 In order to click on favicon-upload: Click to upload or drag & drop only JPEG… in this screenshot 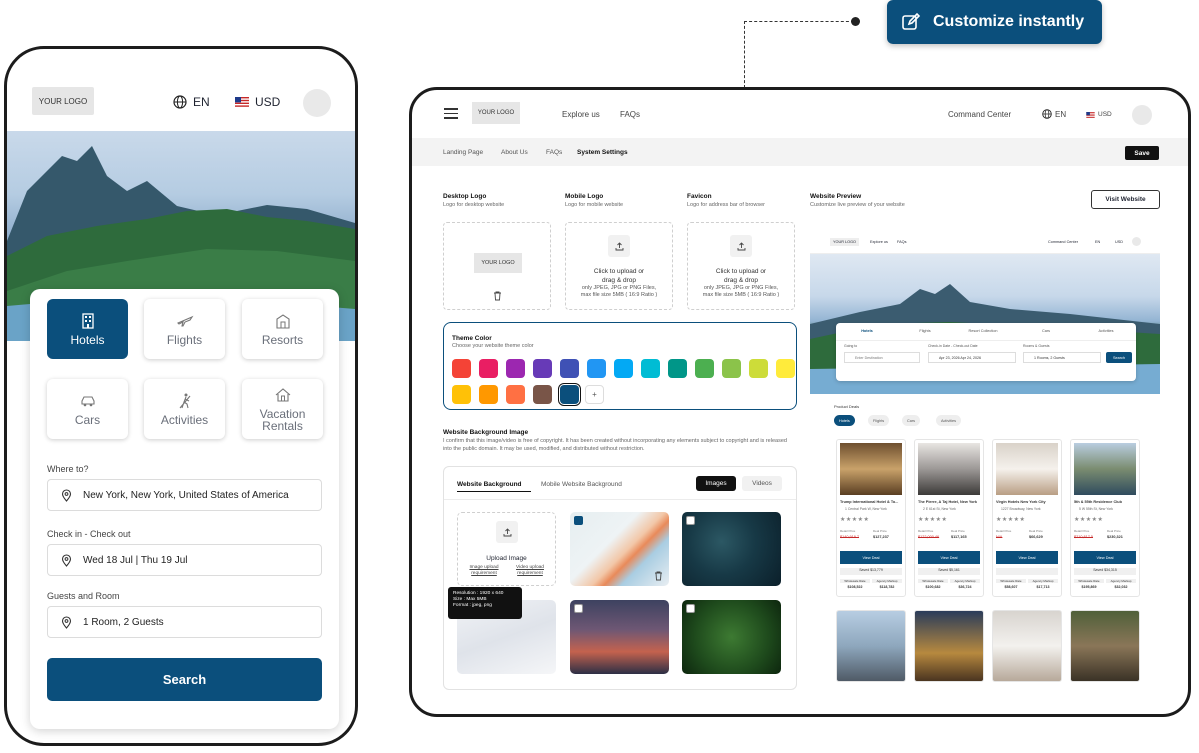, I will do `click(741, 266)`.